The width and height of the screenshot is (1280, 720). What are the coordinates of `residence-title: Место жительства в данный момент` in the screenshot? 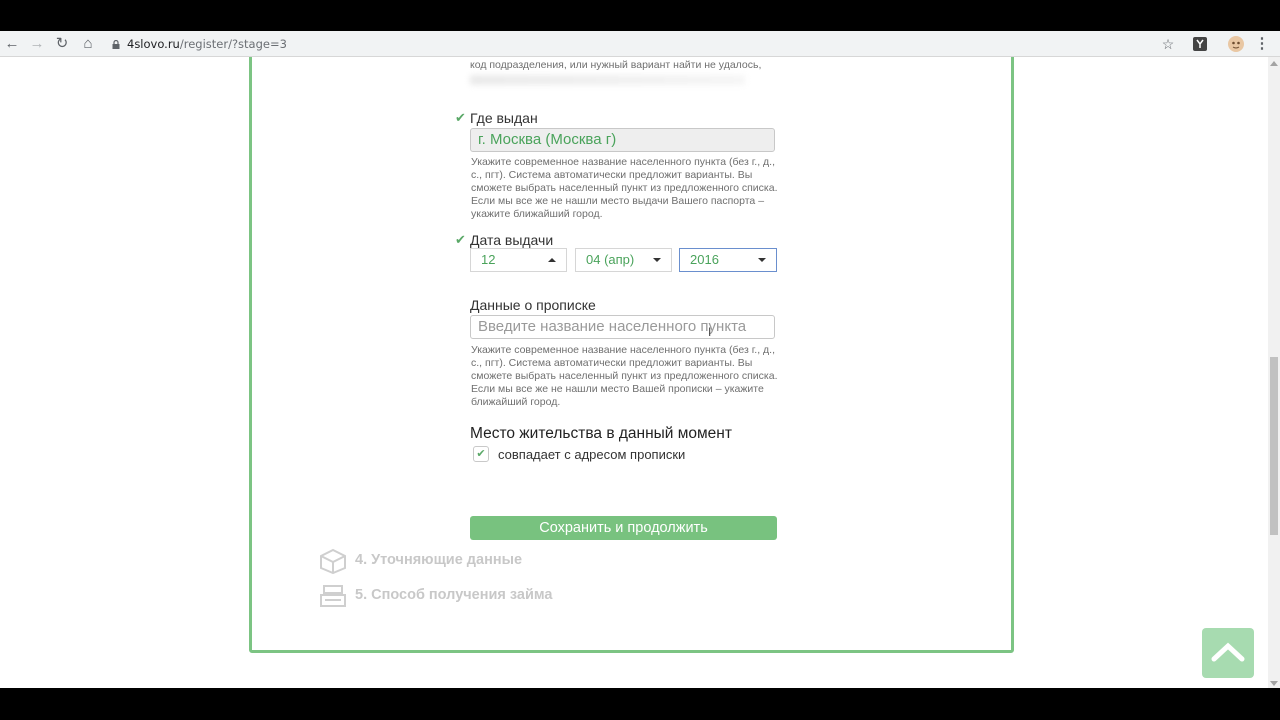 It's located at (601, 433).